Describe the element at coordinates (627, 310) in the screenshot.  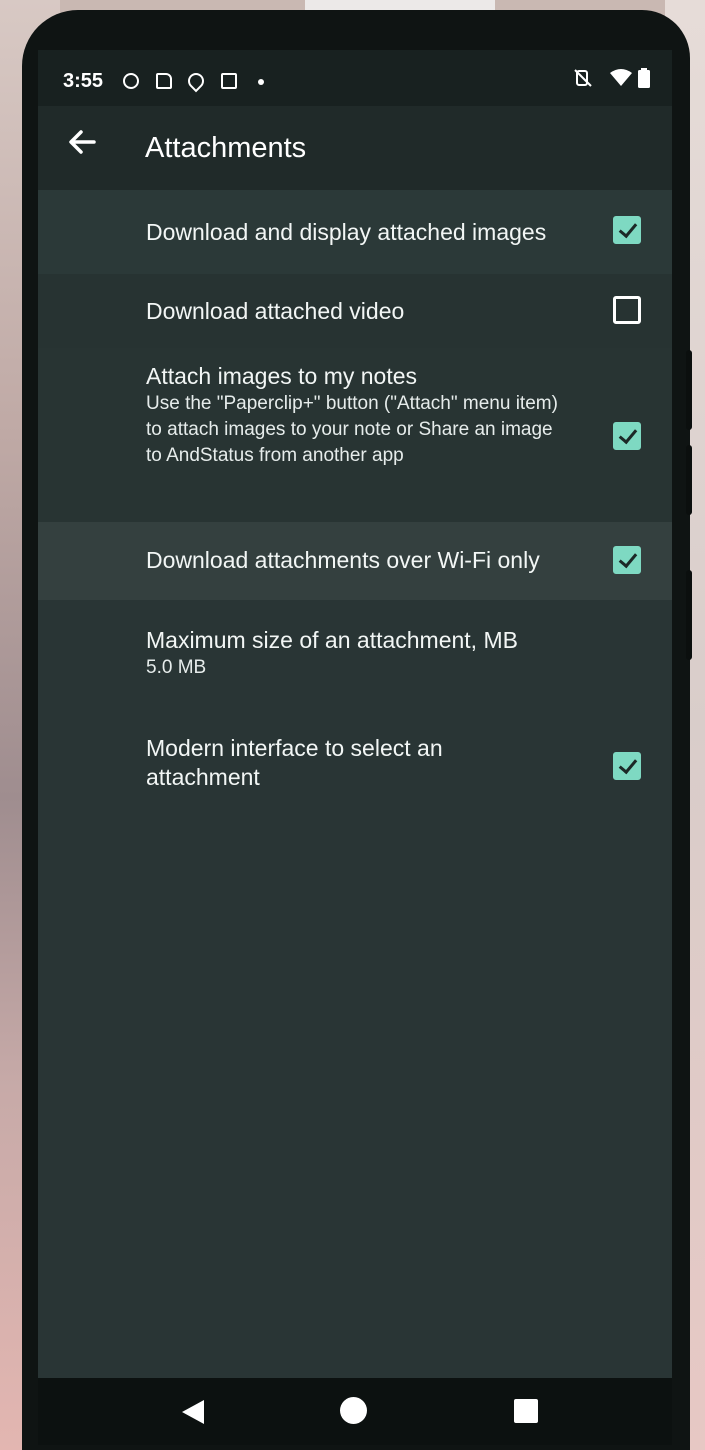
I see `checkbox-download-video` at that location.